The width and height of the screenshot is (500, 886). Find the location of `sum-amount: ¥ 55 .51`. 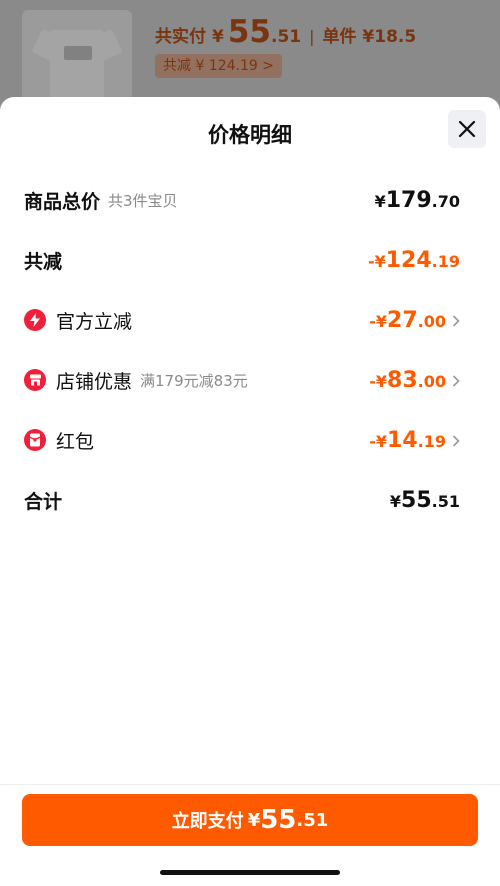

sum-amount: ¥ 55 .51 is located at coordinates (425, 500).